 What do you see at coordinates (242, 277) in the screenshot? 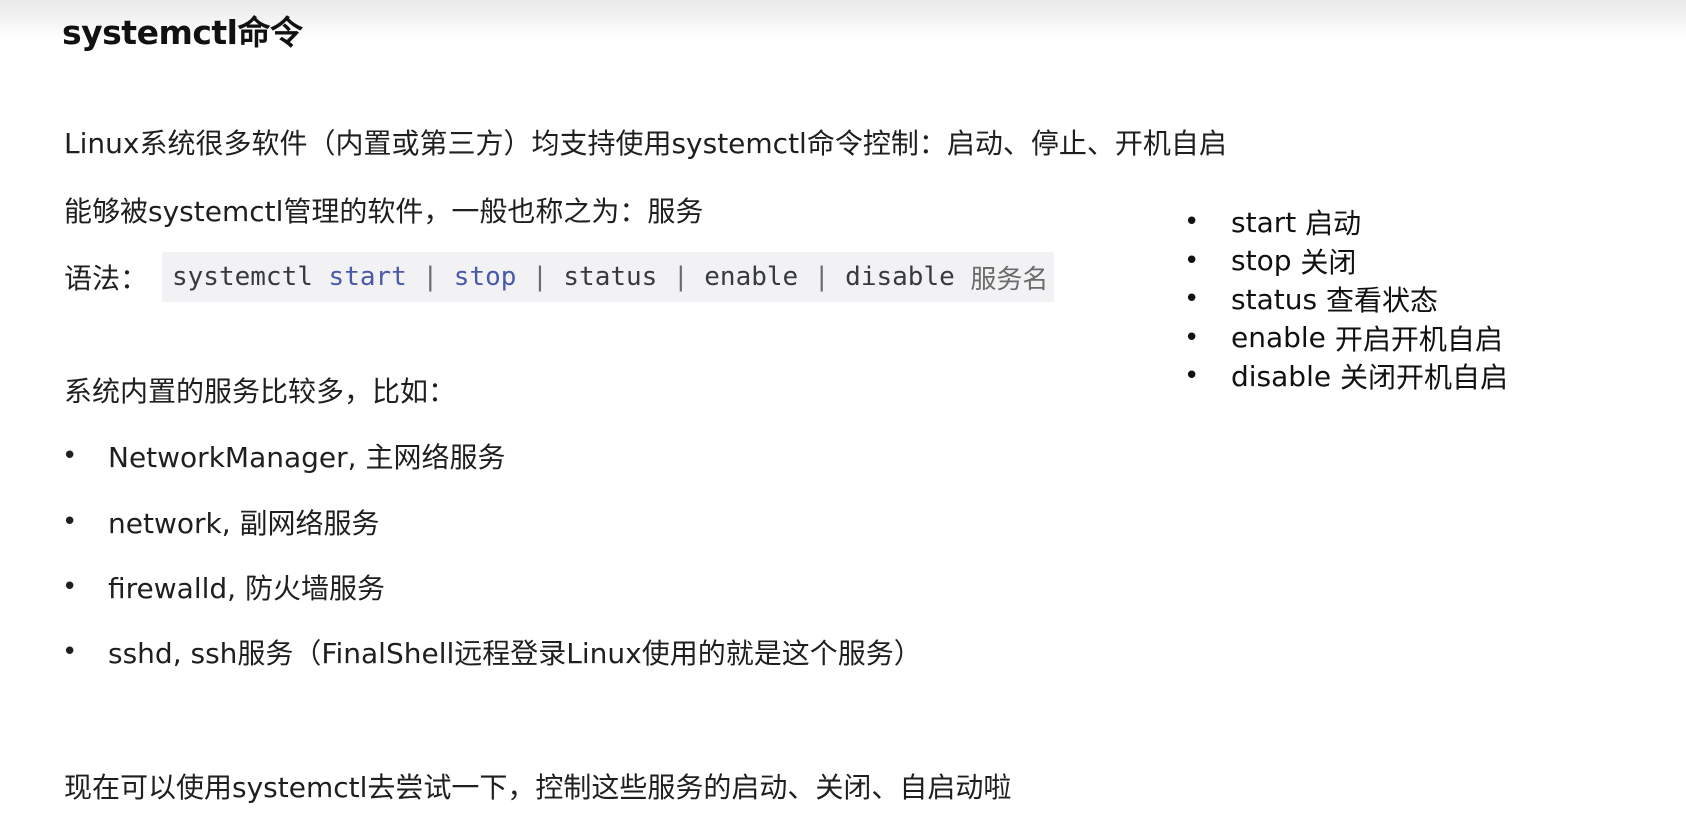
I see `code-command: systemctl` at bounding box center [242, 277].